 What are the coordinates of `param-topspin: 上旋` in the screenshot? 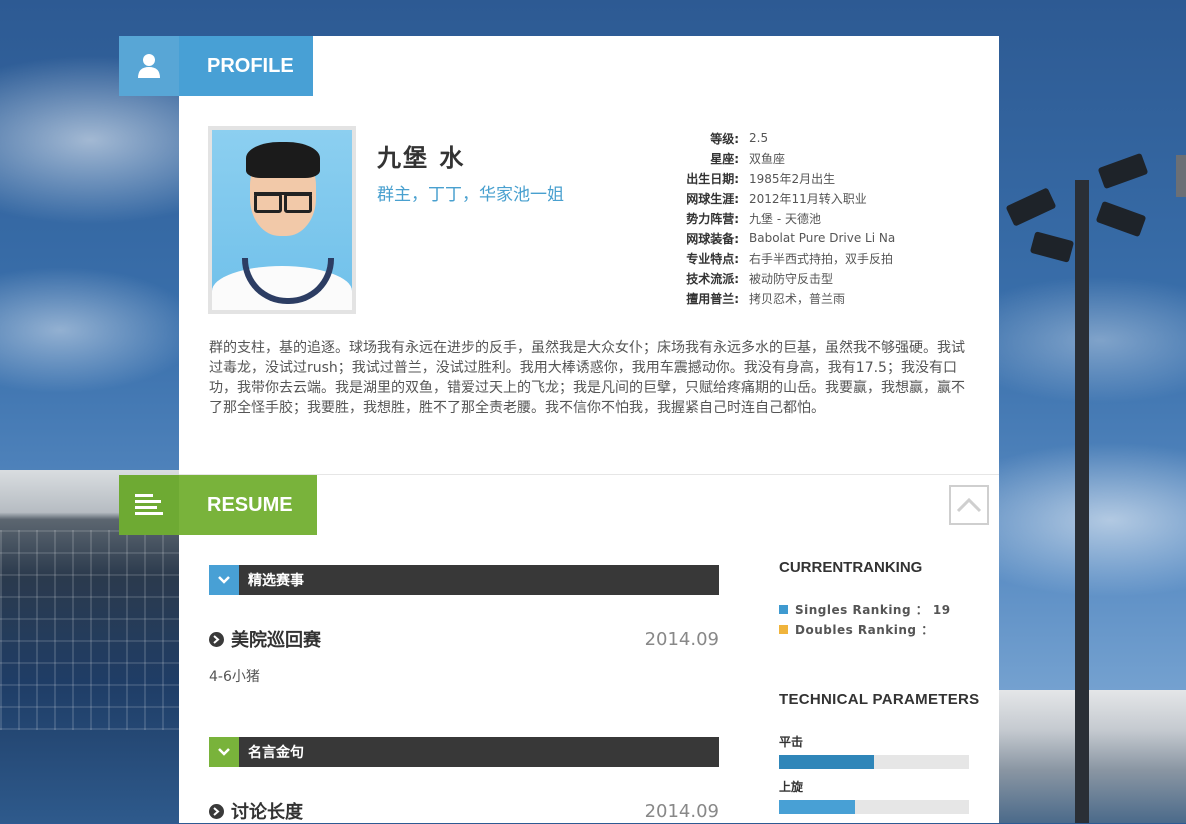 It's located at (874, 796).